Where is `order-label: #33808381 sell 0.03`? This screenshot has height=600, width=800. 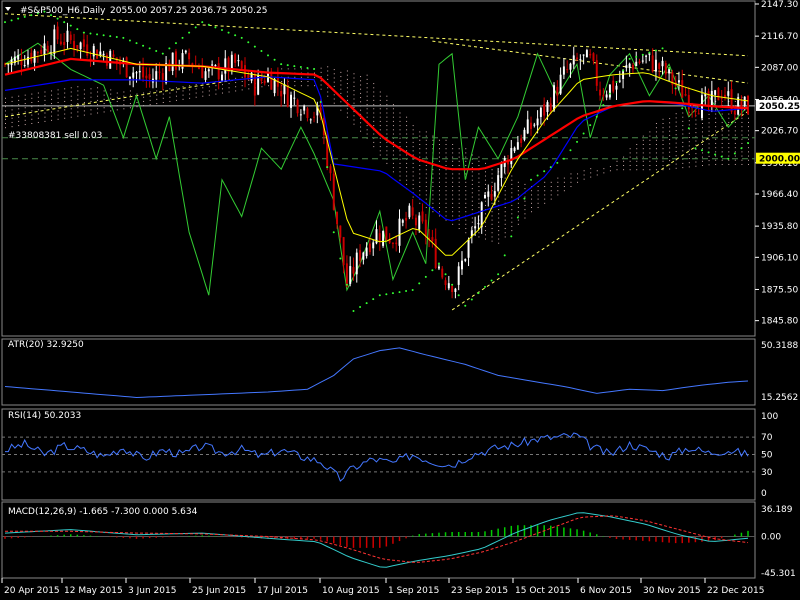
order-label: #33808381 sell 0.03 is located at coordinates (55, 136).